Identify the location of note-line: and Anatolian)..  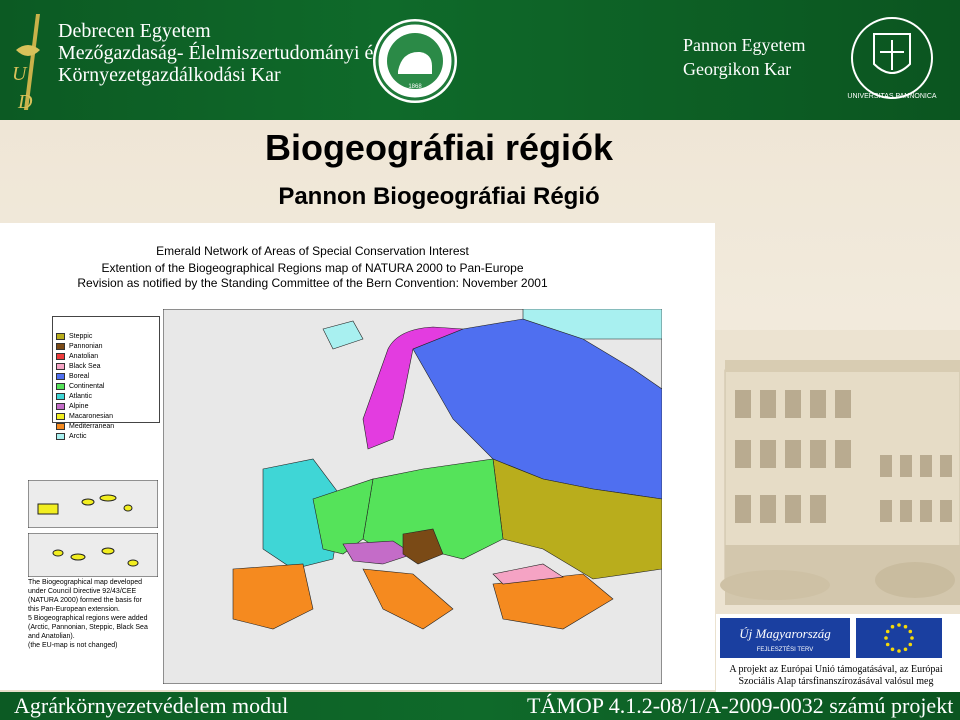
(51, 636).